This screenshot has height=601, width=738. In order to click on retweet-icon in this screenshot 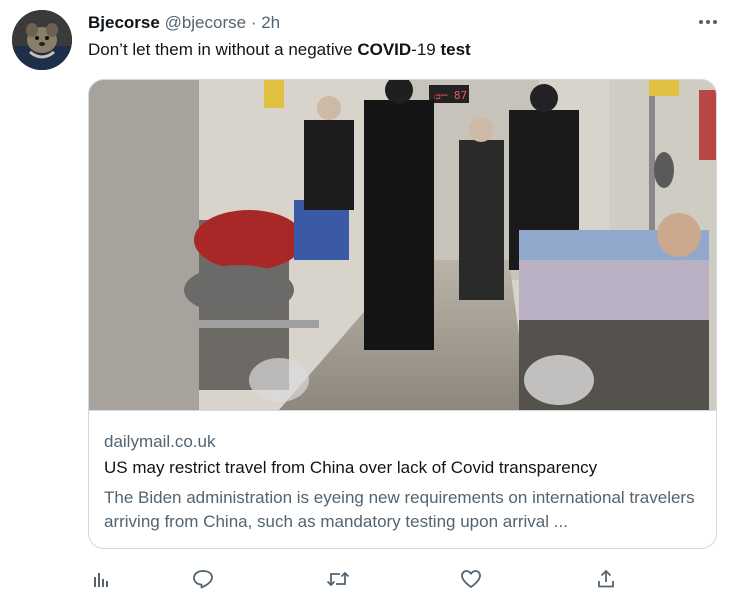, I will do `click(338, 579)`.